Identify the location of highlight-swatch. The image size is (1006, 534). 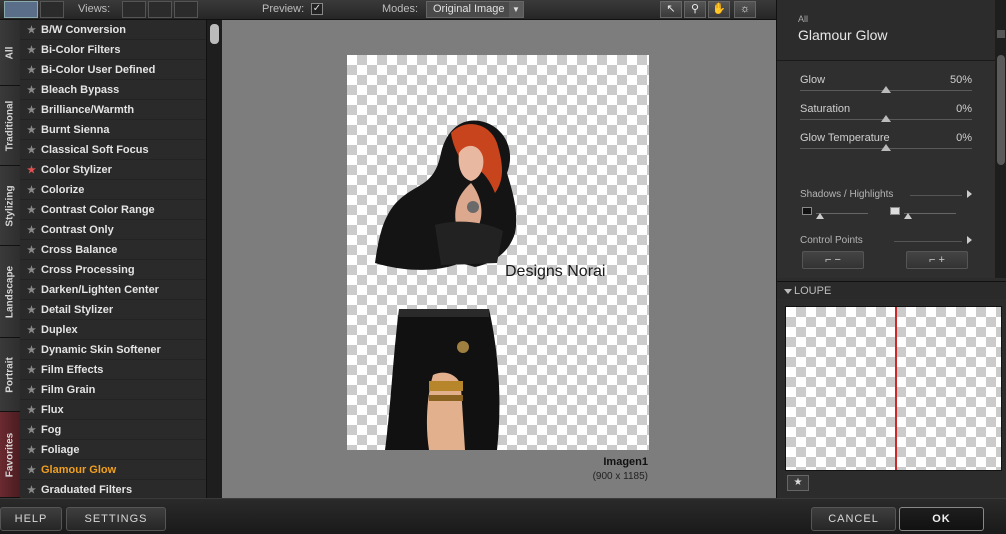
(895, 211).